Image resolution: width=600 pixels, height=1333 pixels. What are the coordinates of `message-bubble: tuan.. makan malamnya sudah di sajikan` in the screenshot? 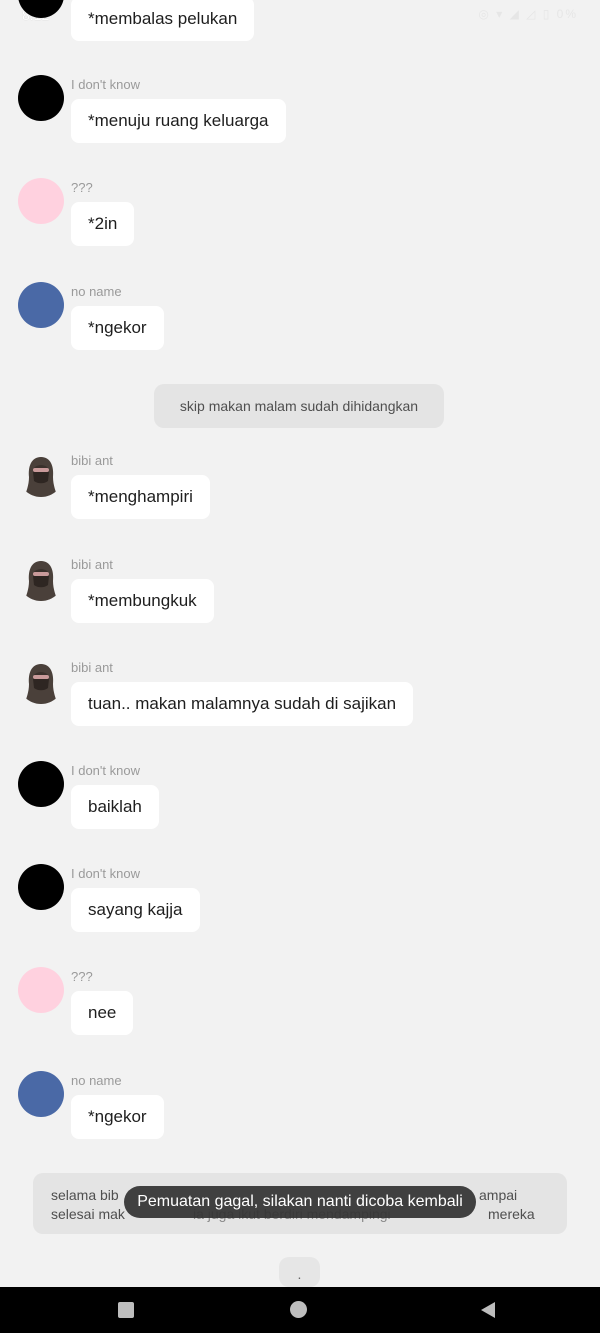 It's located at (242, 704).